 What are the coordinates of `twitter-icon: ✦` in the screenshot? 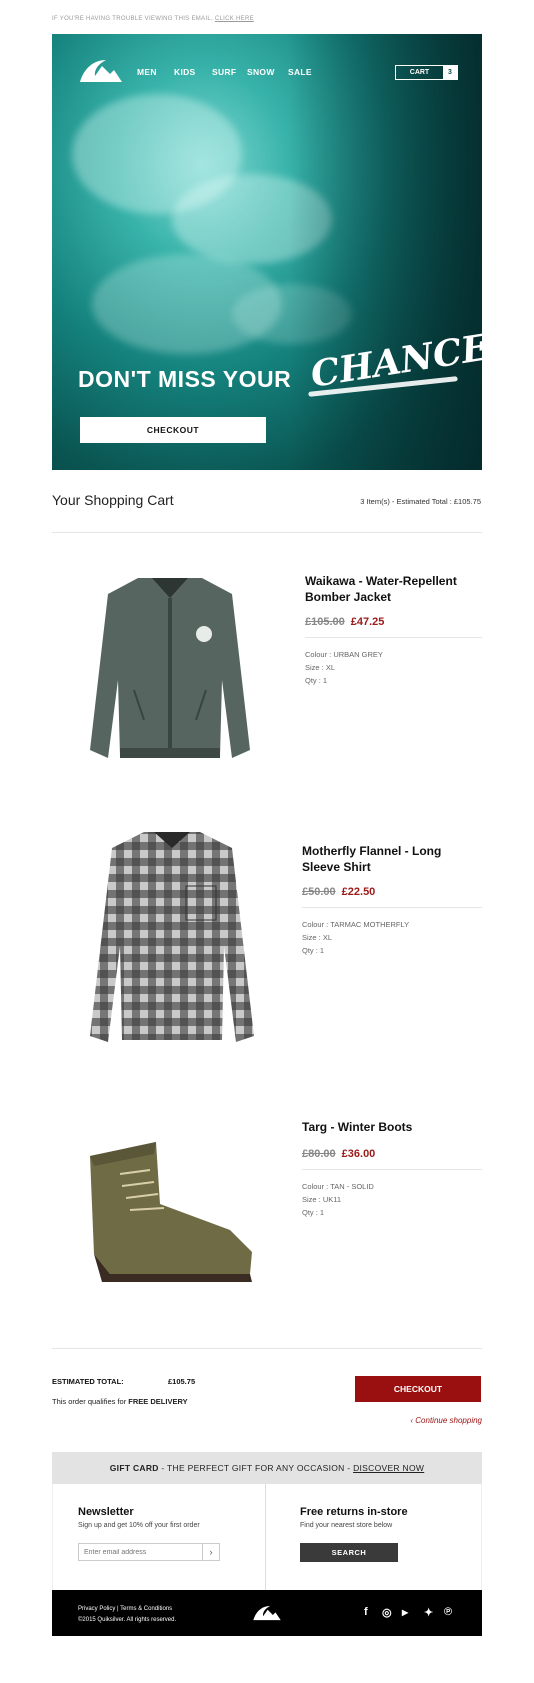 It's located at (428, 1612).